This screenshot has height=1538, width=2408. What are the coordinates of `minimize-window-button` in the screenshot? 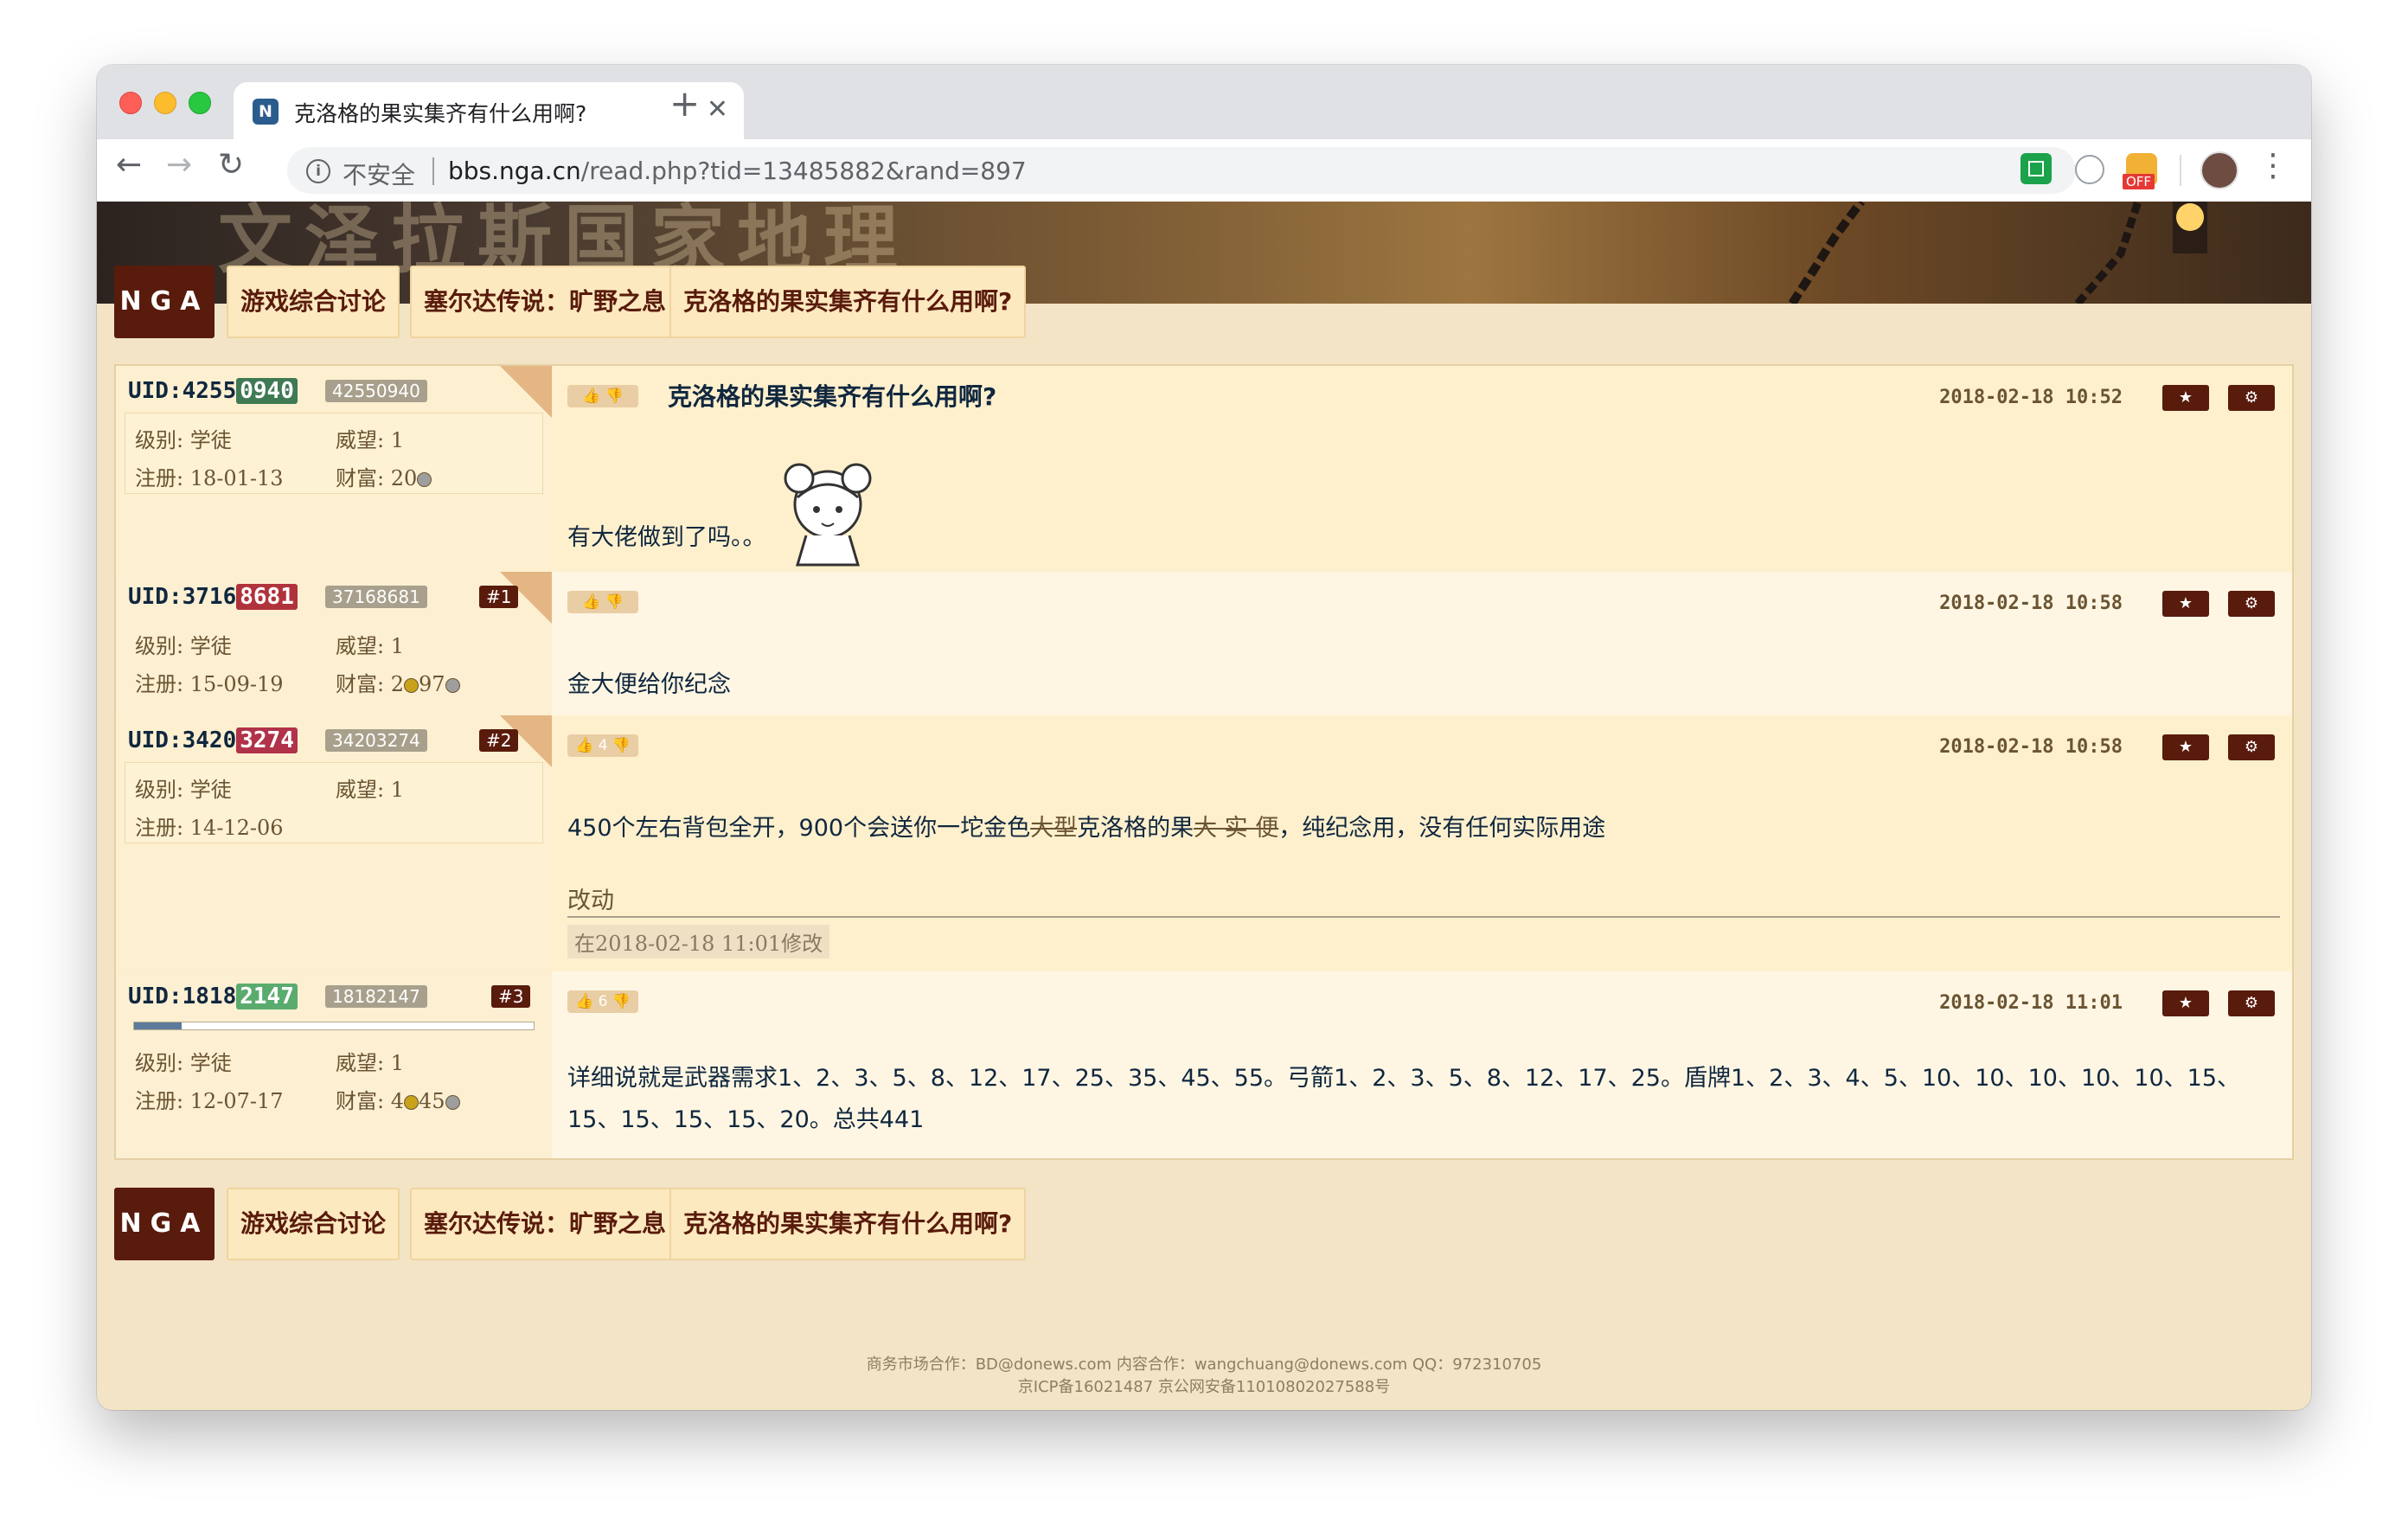 It's located at (165, 103).